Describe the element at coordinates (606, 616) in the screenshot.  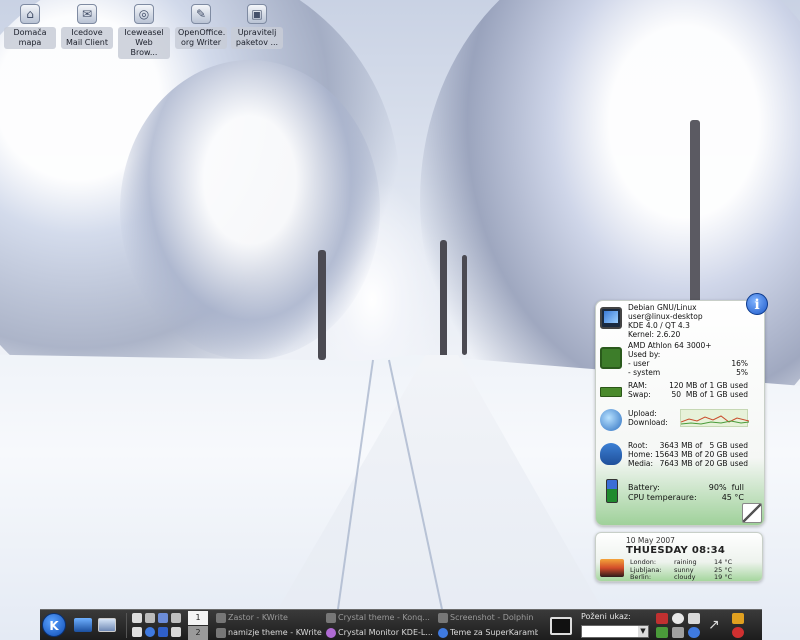
I see `run-command-label: Poženi ukaz:` at that location.